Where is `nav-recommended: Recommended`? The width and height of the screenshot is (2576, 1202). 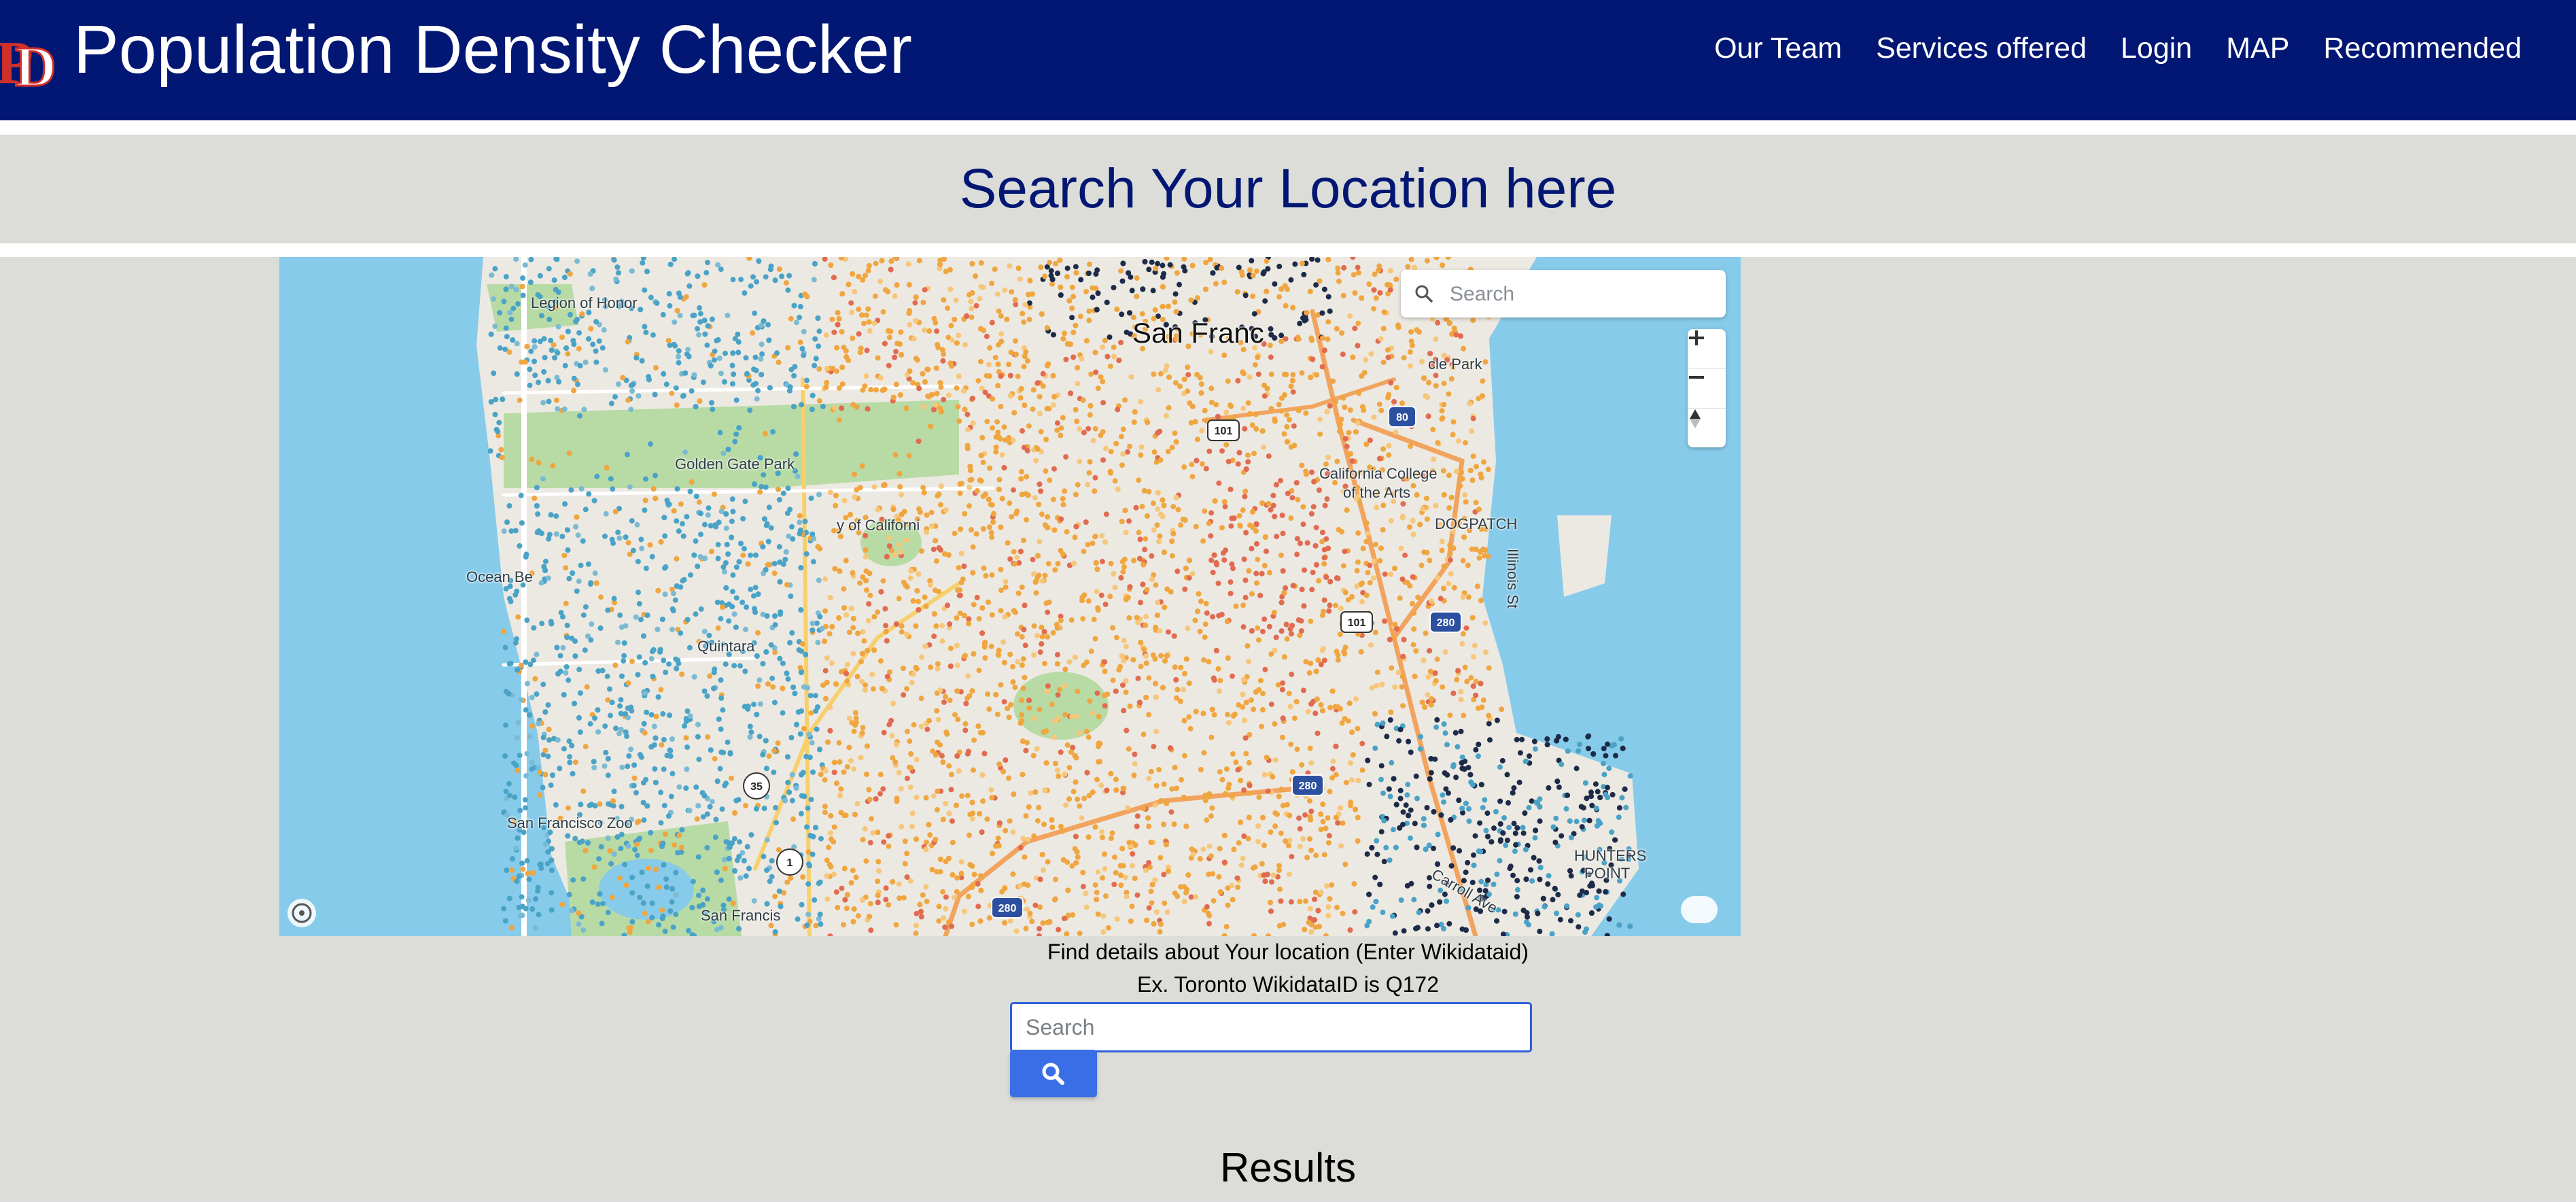 nav-recommended: Recommended is located at coordinates (2422, 48).